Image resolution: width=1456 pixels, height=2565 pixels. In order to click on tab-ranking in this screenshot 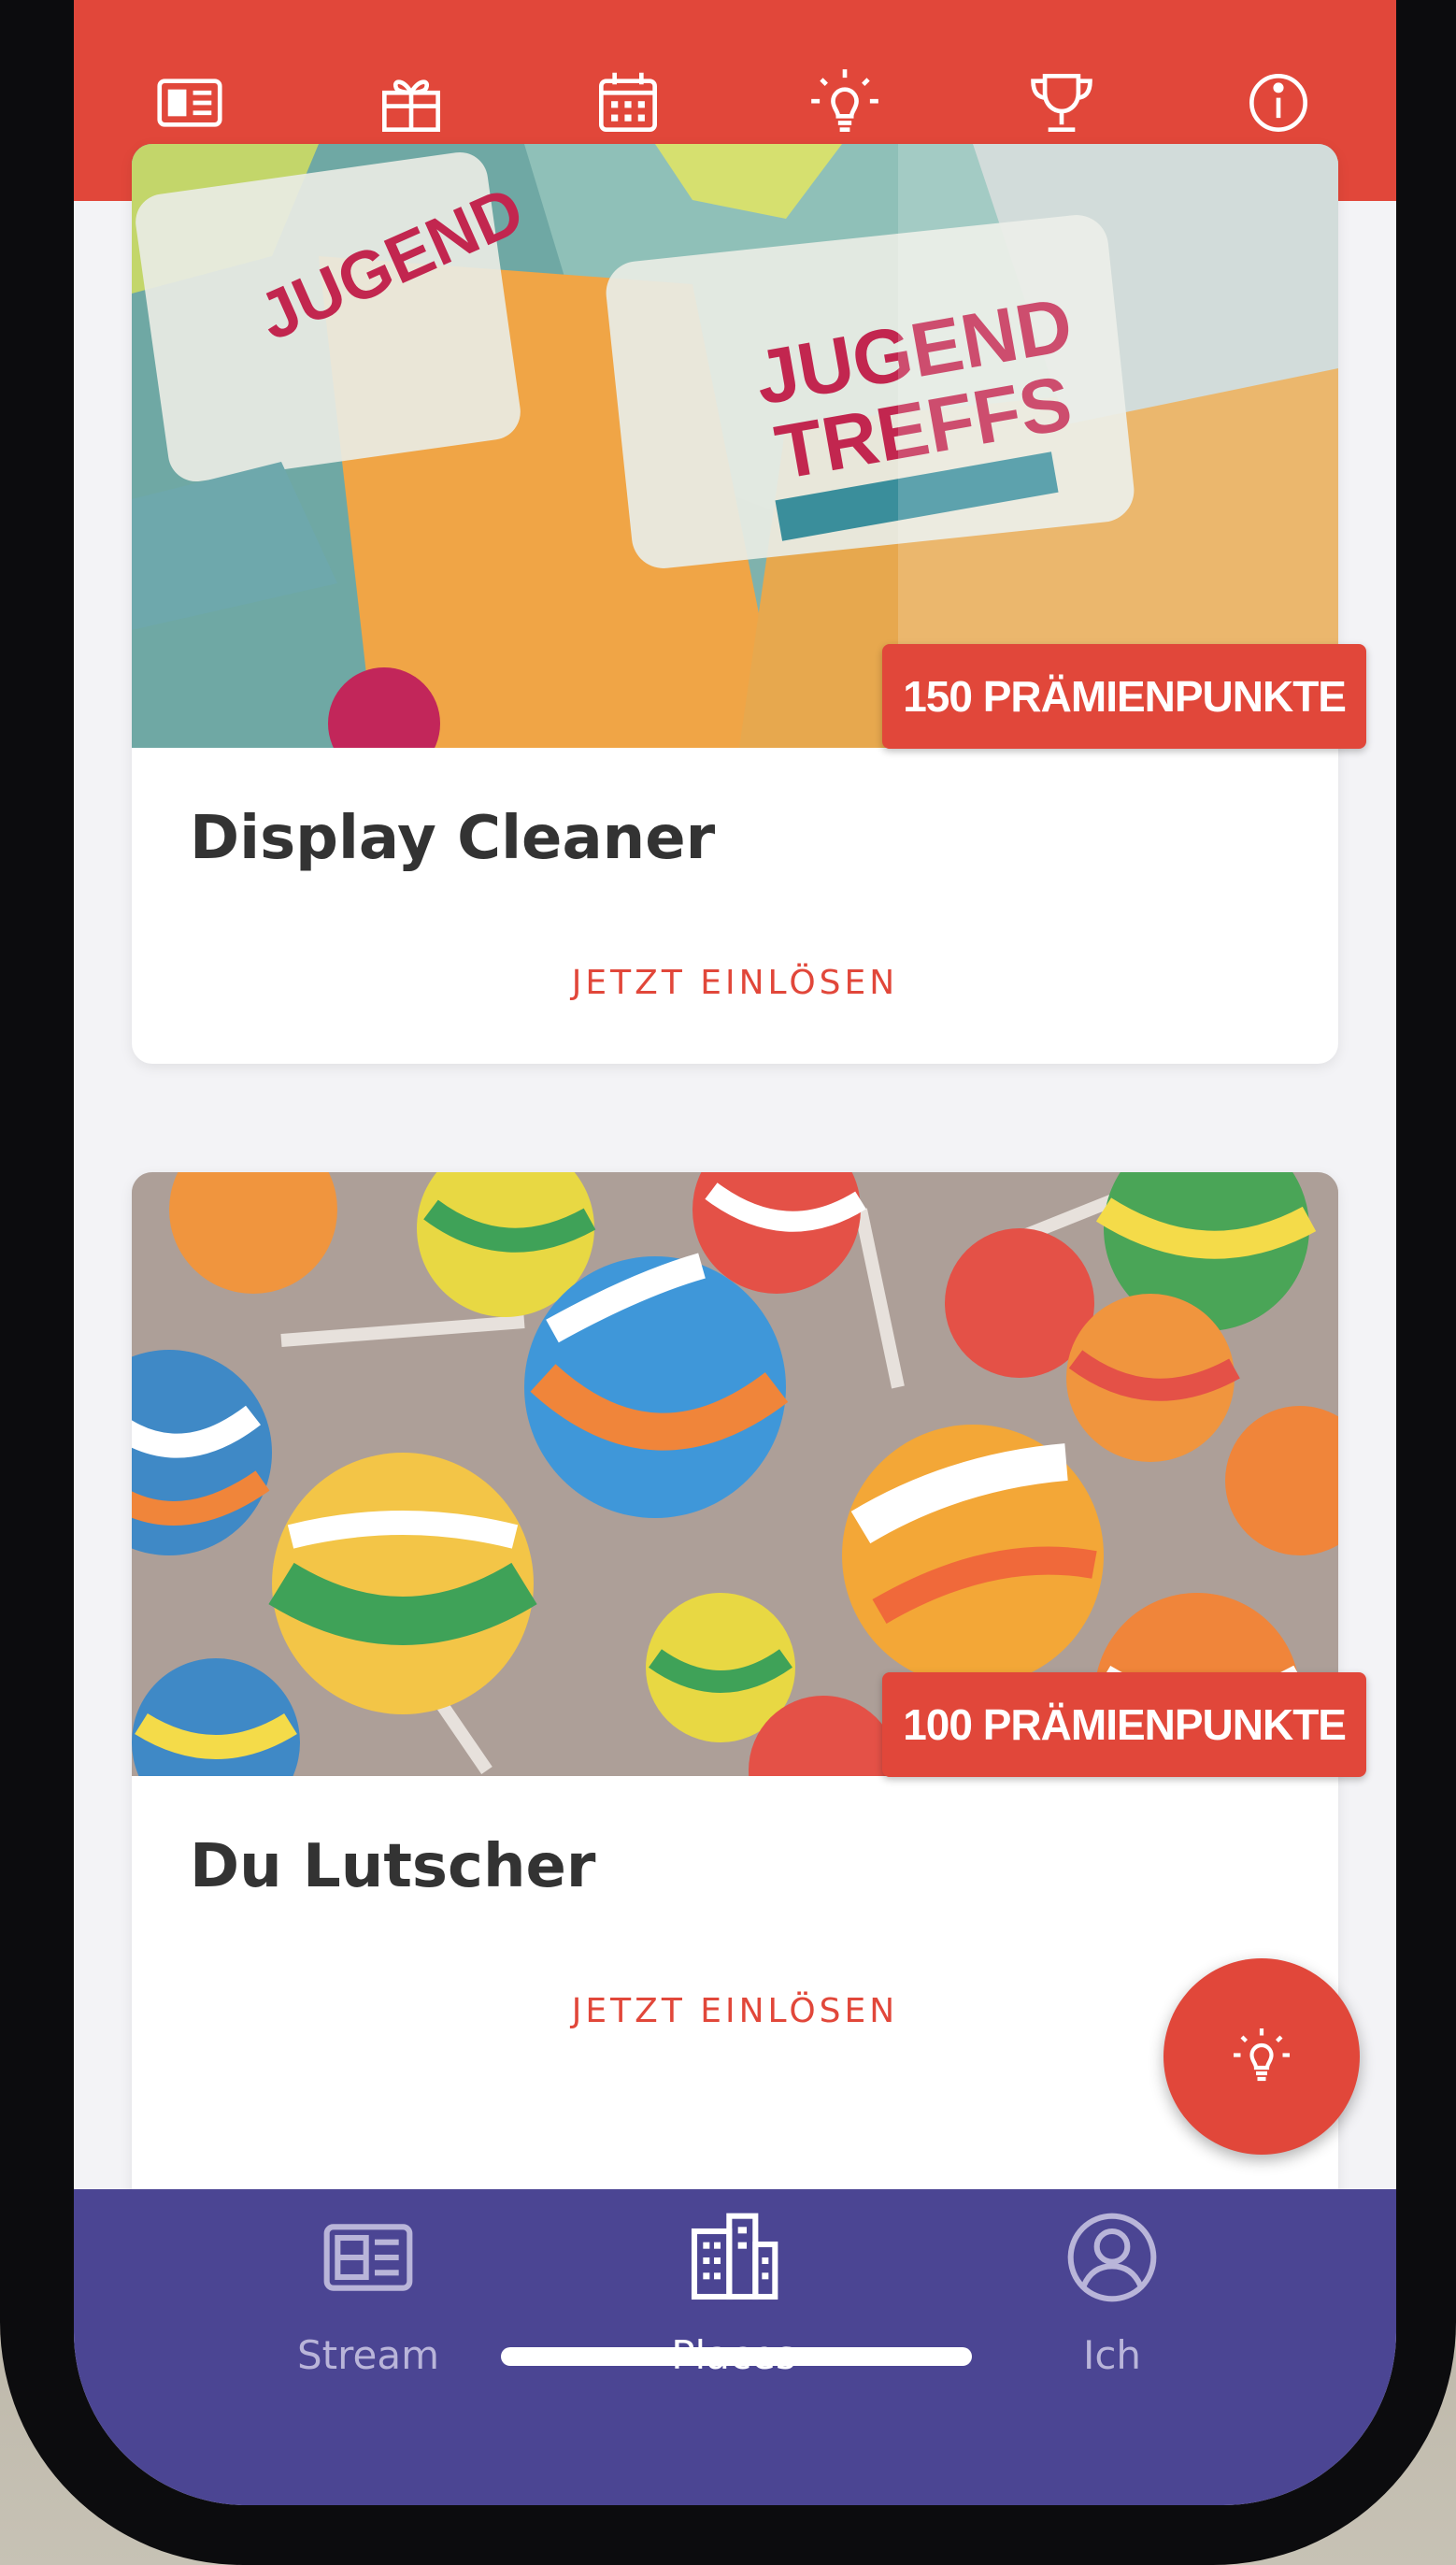, I will do `click(1061, 102)`.